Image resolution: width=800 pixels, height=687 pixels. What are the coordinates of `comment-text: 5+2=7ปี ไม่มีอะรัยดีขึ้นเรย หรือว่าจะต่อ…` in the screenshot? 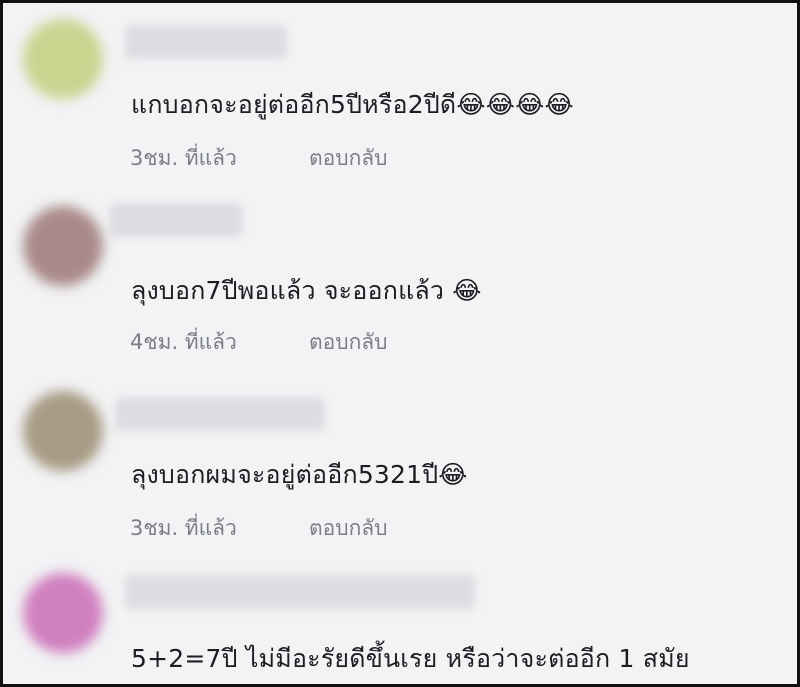 It's located at (410, 658).